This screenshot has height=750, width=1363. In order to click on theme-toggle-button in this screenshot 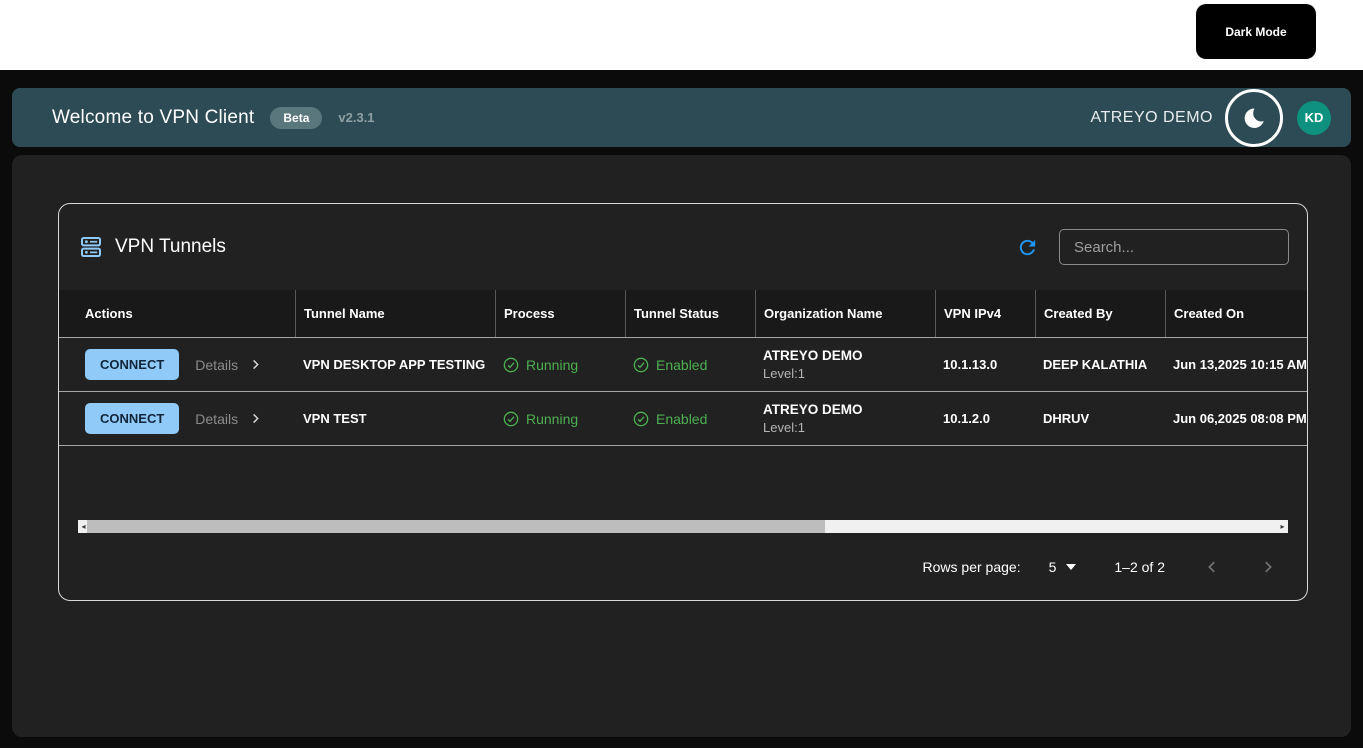, I will do `click(1254, 117)`.